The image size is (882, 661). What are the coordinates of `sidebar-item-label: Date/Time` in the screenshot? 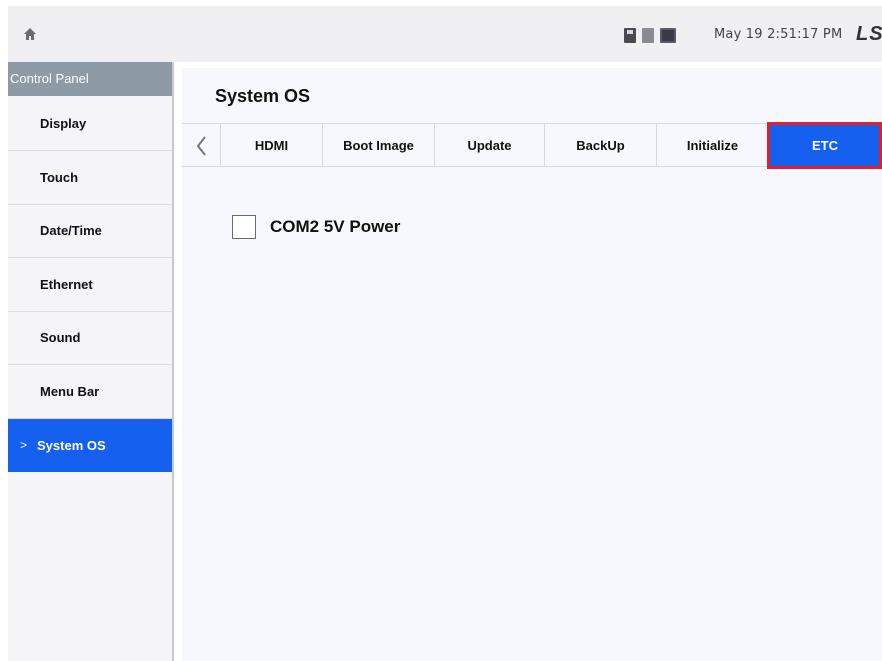 It's located at (71, 231).